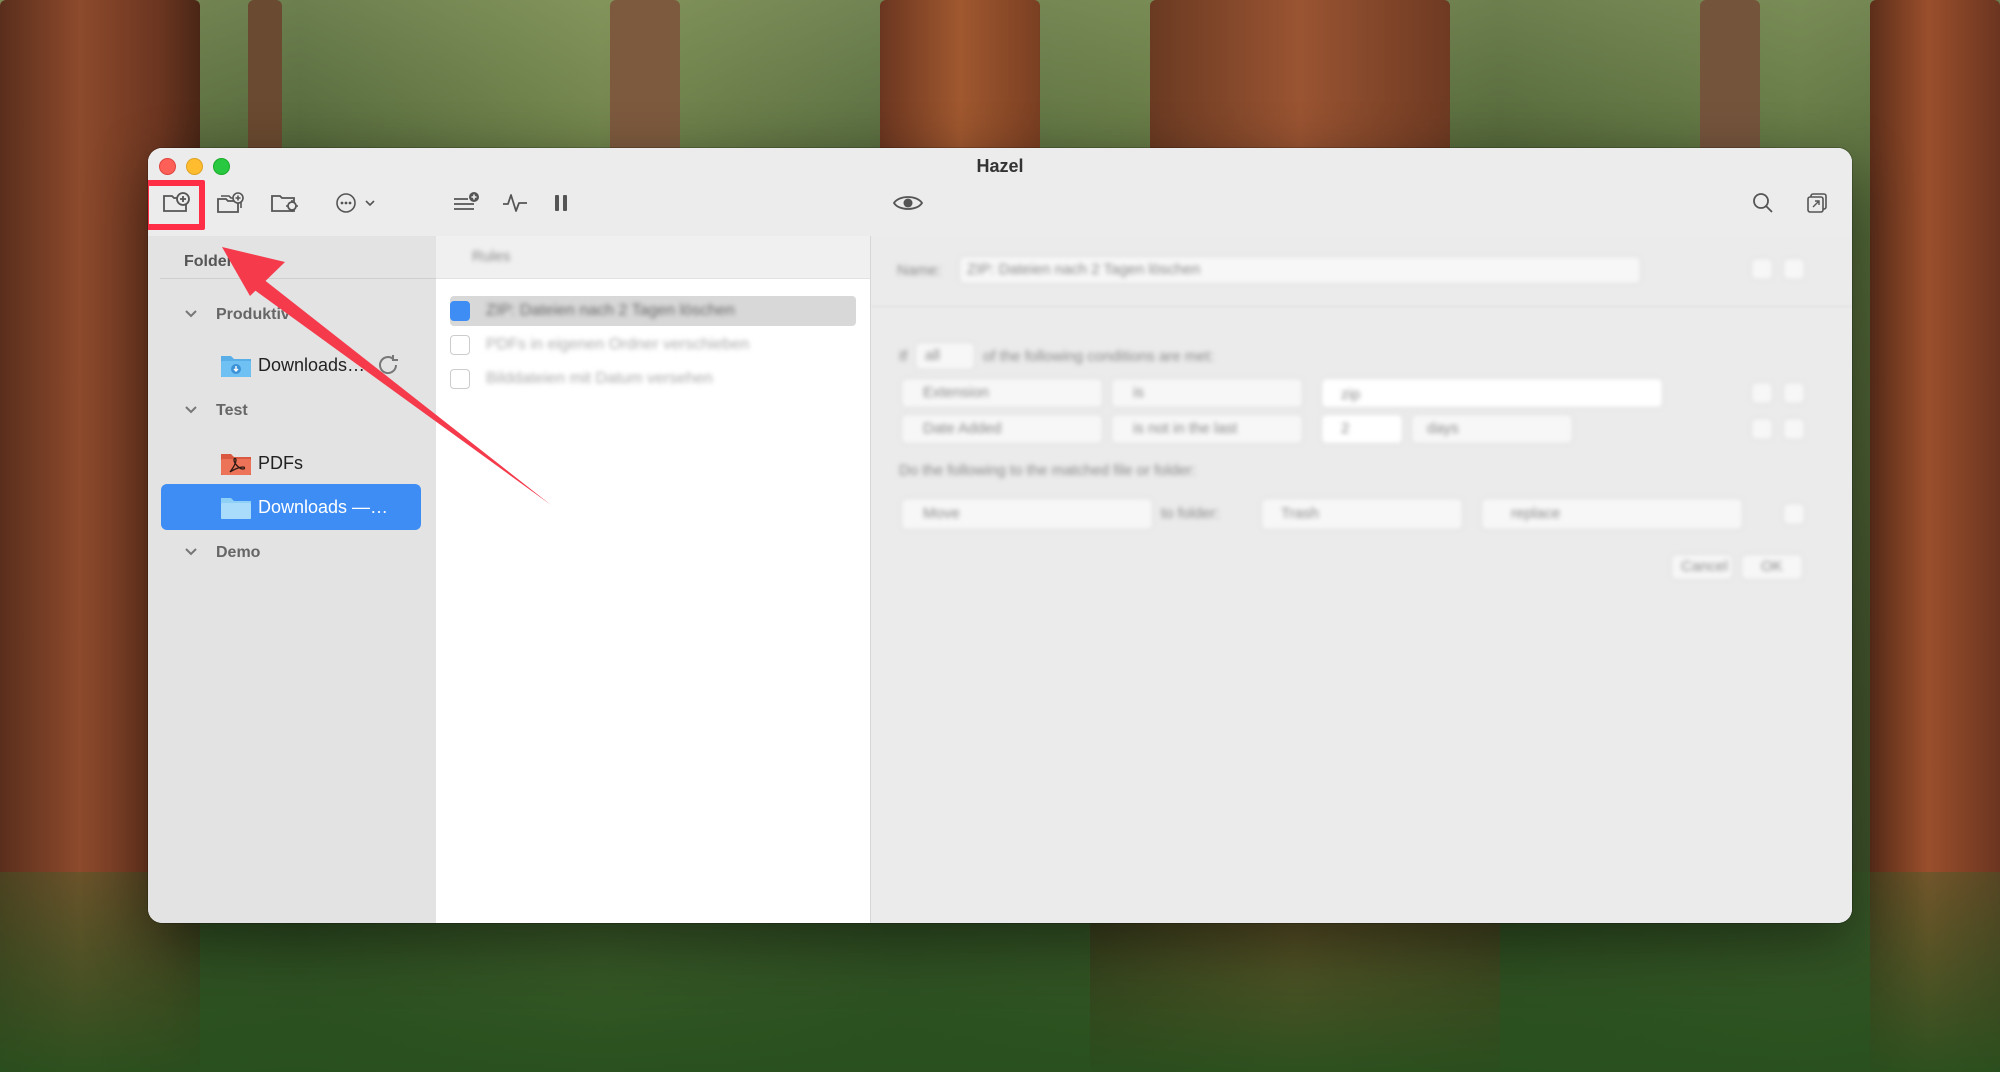  Describe the element at coordinates (933, 355) in the screenshot. I see `if-select-value: all` at that location.